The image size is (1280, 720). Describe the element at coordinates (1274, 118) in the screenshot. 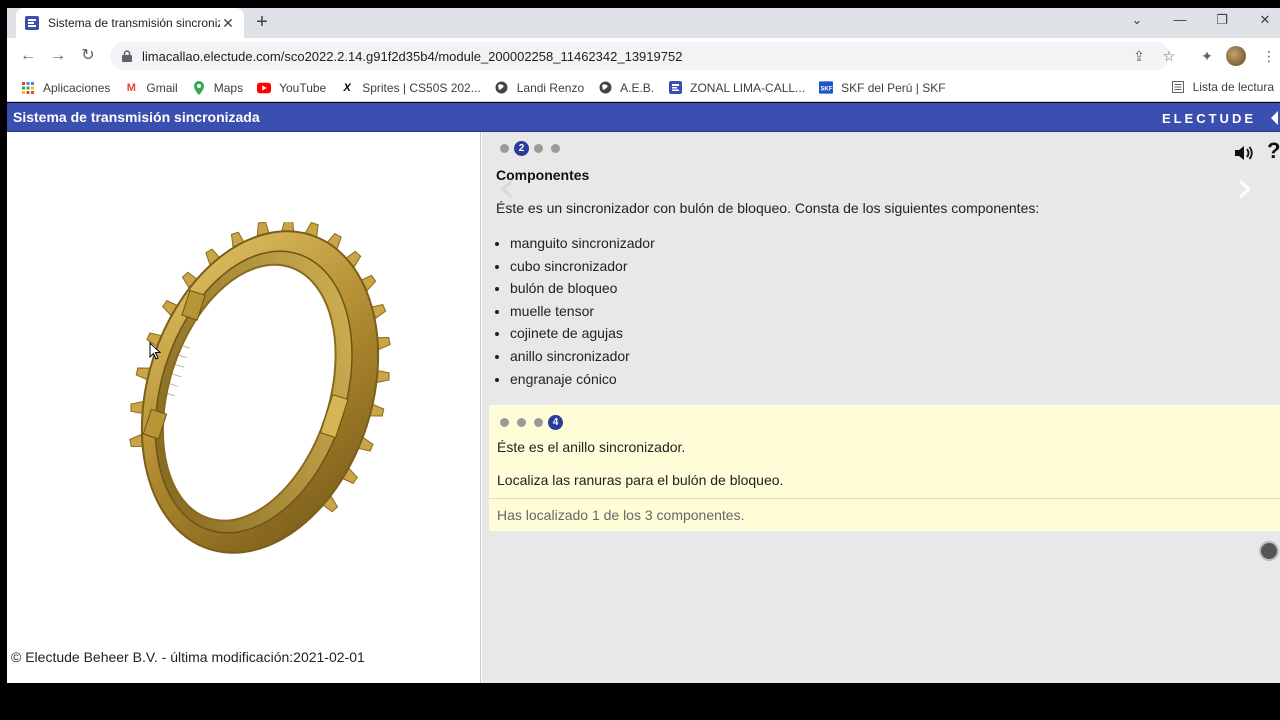

I see `collapse-arrow-icon` at that location.